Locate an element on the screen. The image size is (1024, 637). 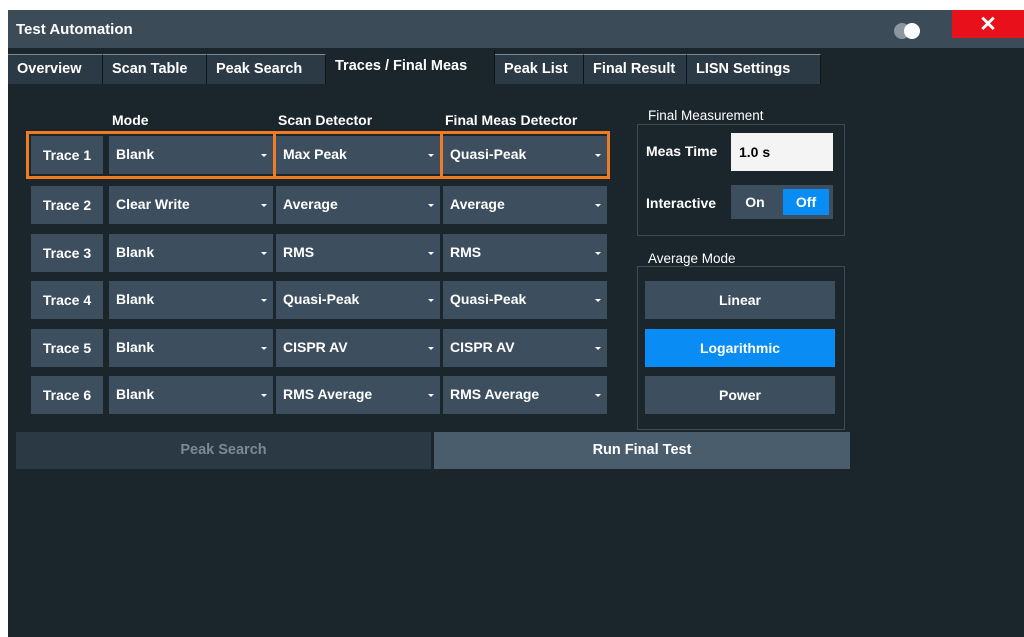
average-power-button: Power is located at coordinates (740, 395).